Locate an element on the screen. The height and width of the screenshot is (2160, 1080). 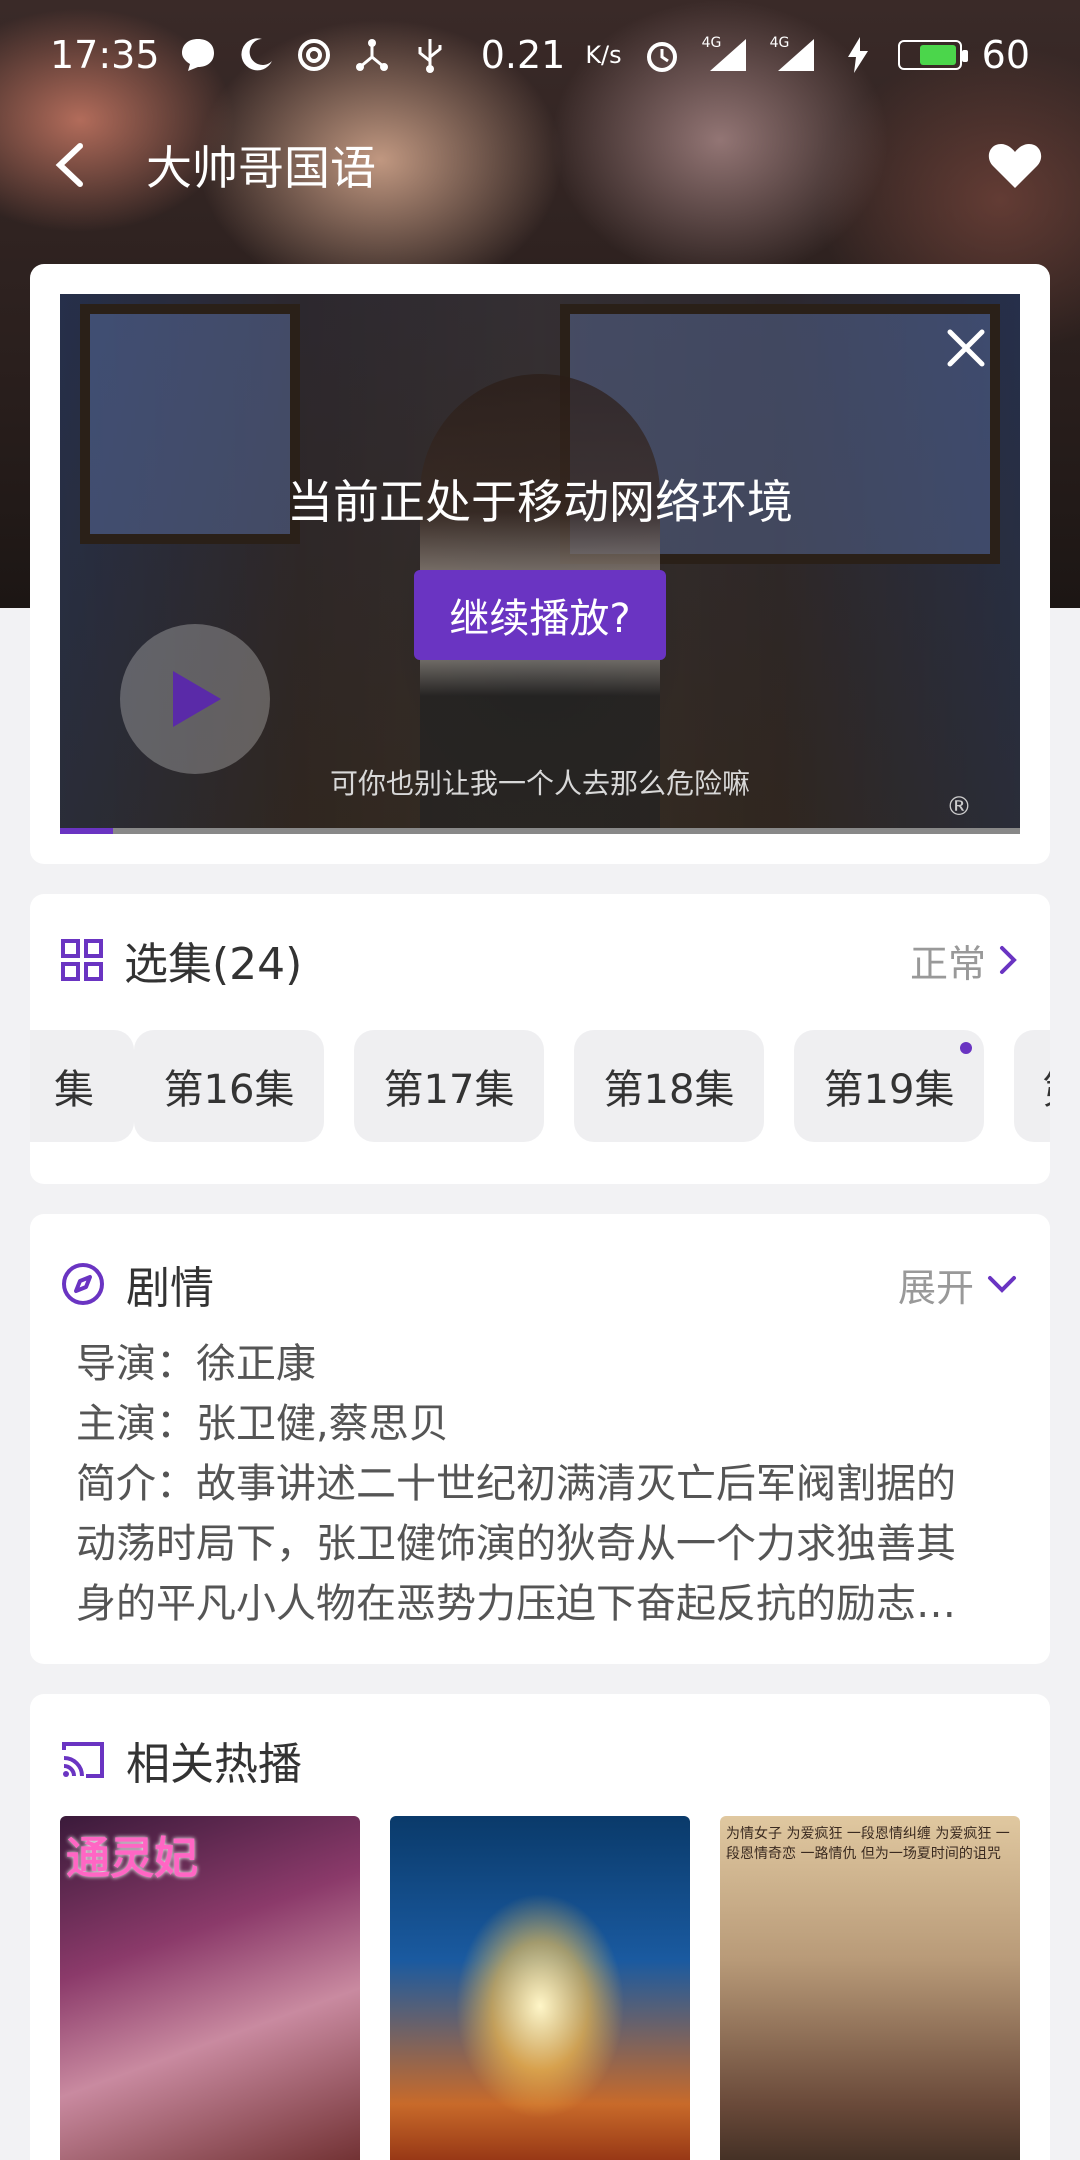
related-poster is located at coordinates (540, 1988).